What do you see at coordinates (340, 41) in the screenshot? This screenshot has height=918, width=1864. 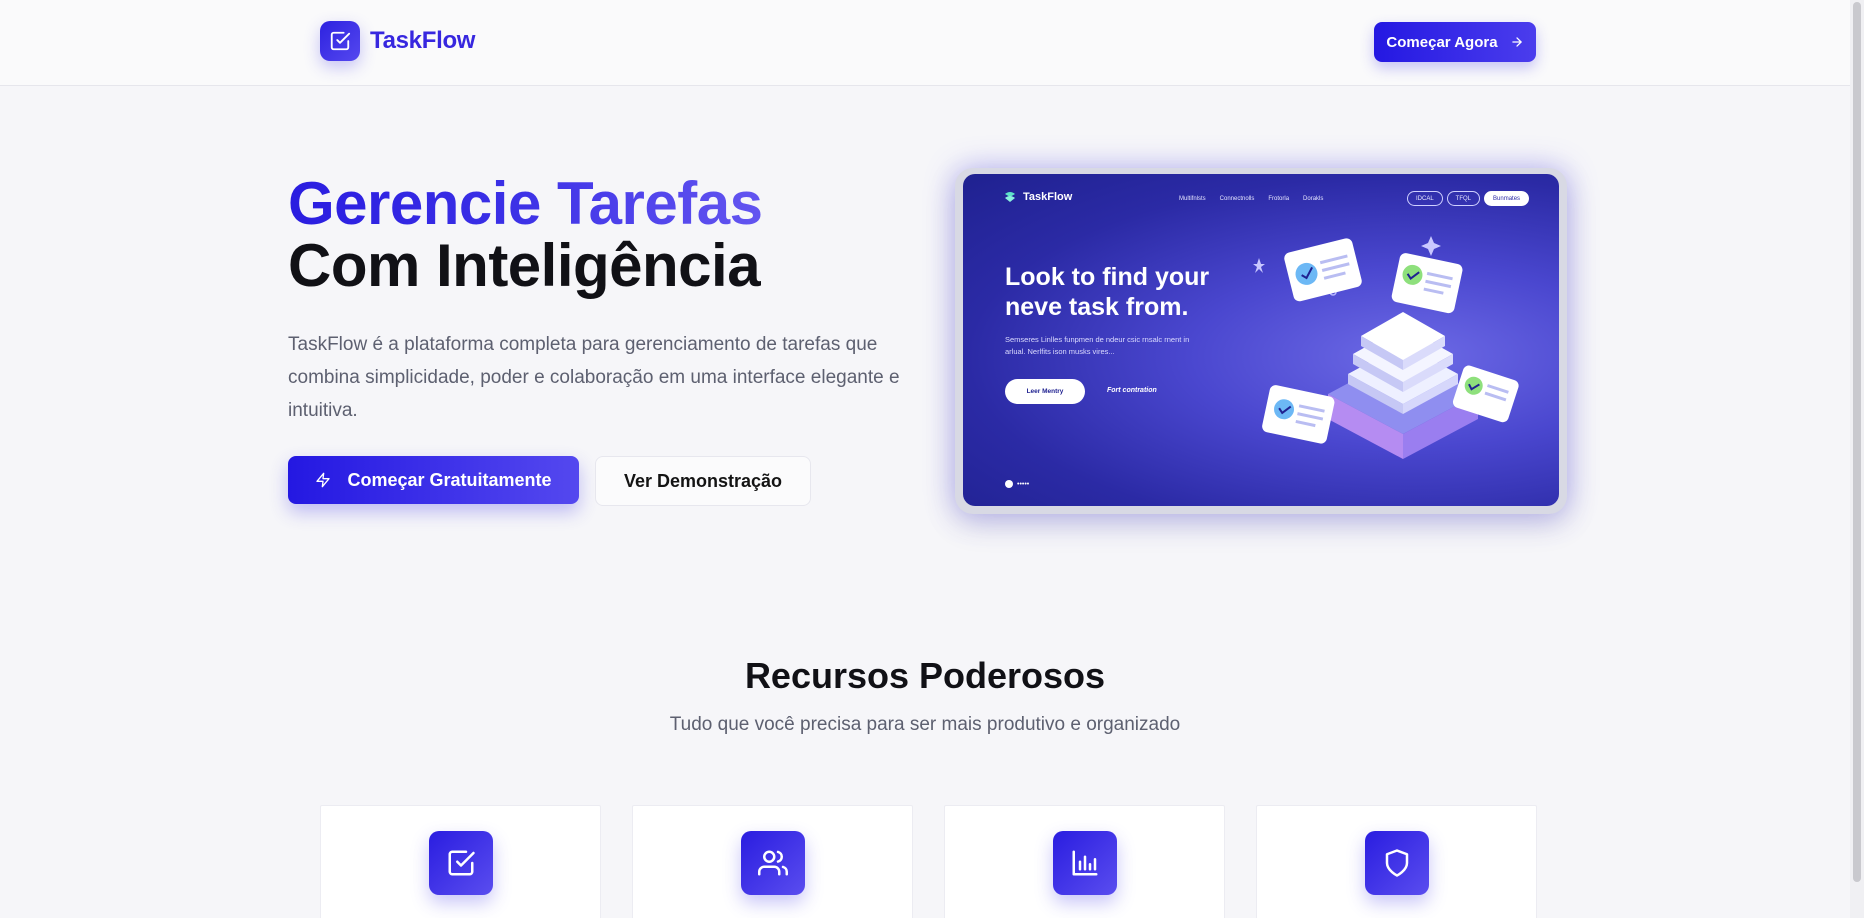 I see `checkbox-logo-icon` at bounding box center [340, 41].